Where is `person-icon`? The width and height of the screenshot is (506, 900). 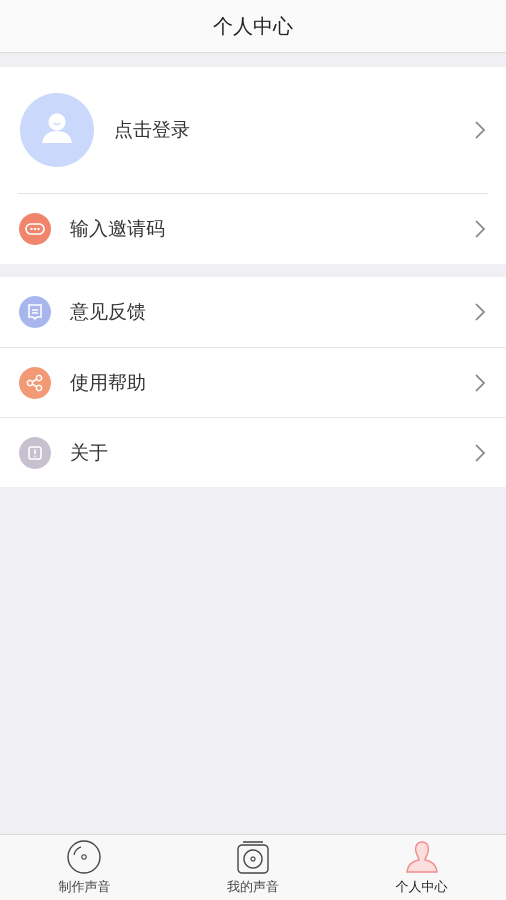
person-icon is located at coordinates (422, 857).